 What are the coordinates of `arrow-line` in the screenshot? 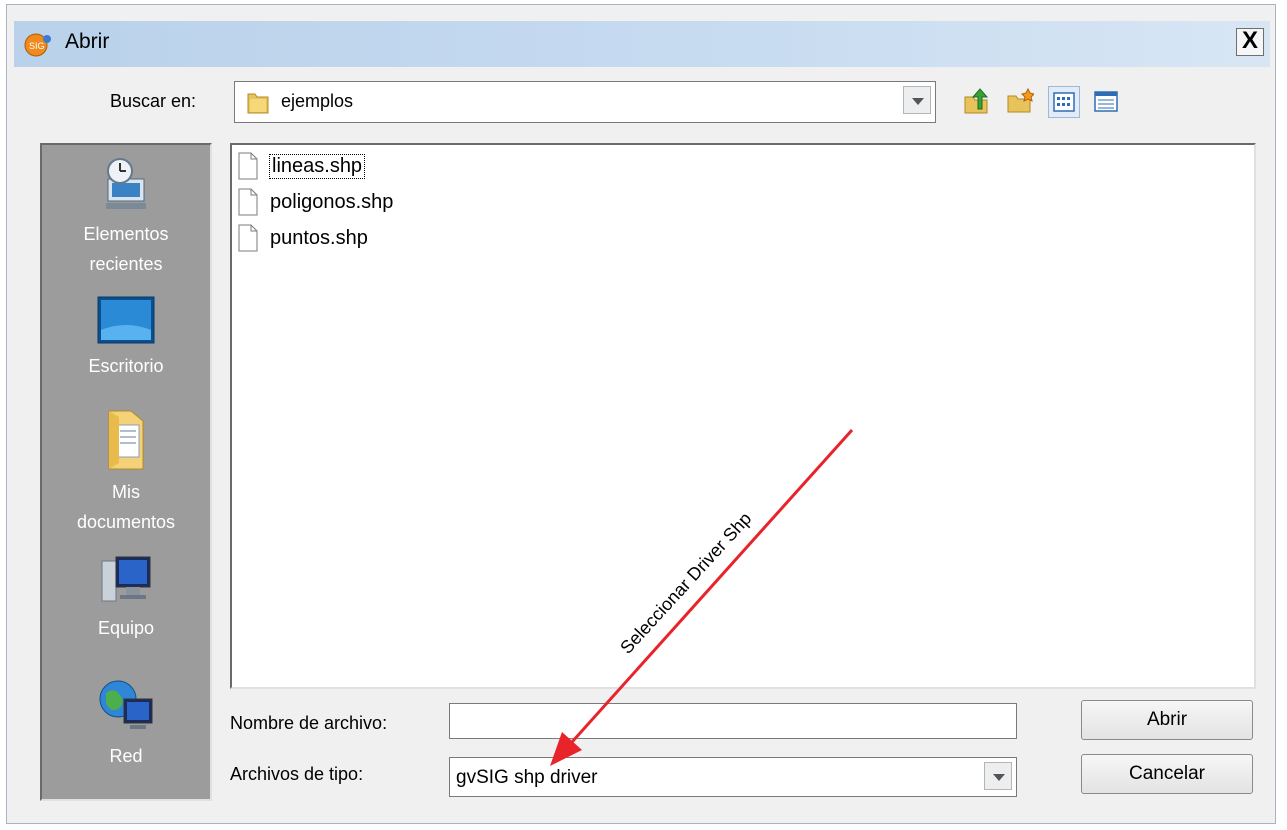 It's located at (712, 586).